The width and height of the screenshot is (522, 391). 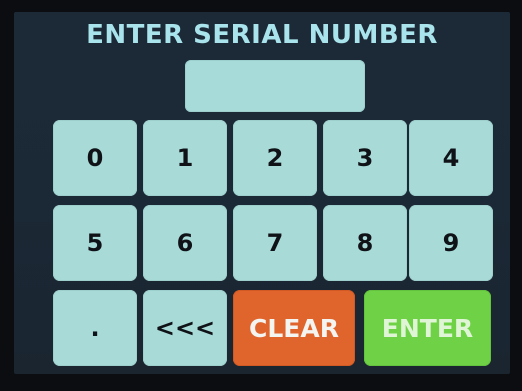 I want to click on clear-button: CLEAR, so click(x=294, y=328).